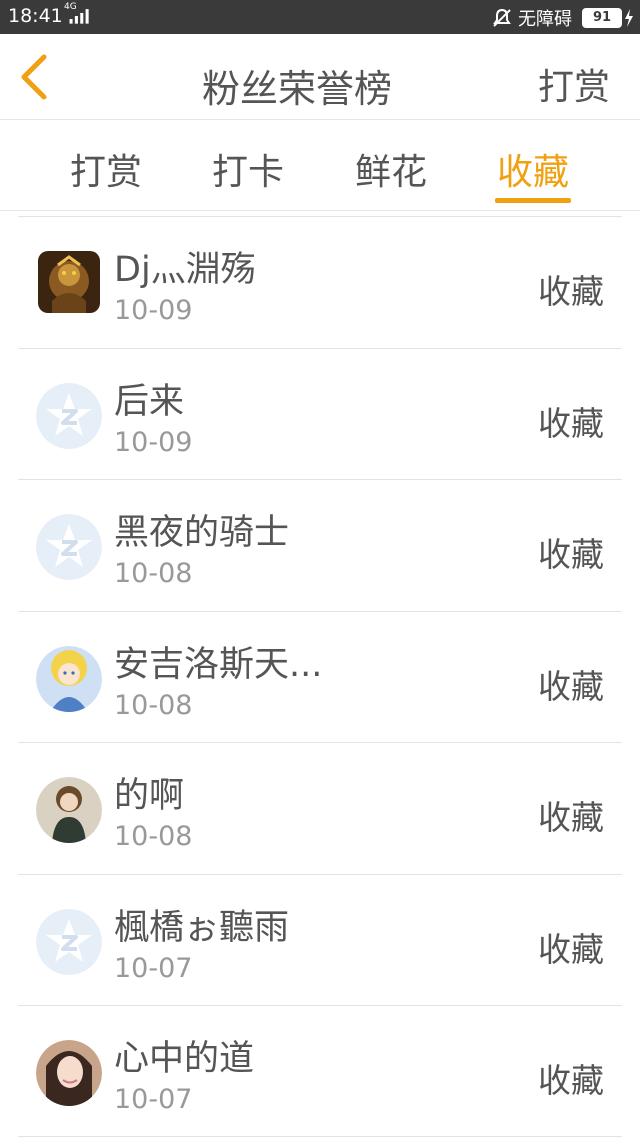 This screenshot has width=640, height=1138. What do you see at coordinates (320, 166) in the screenshot?
I see `tab-bar: 打赏 打卡 鲜花 收藏` at bounding box center [320, 166].